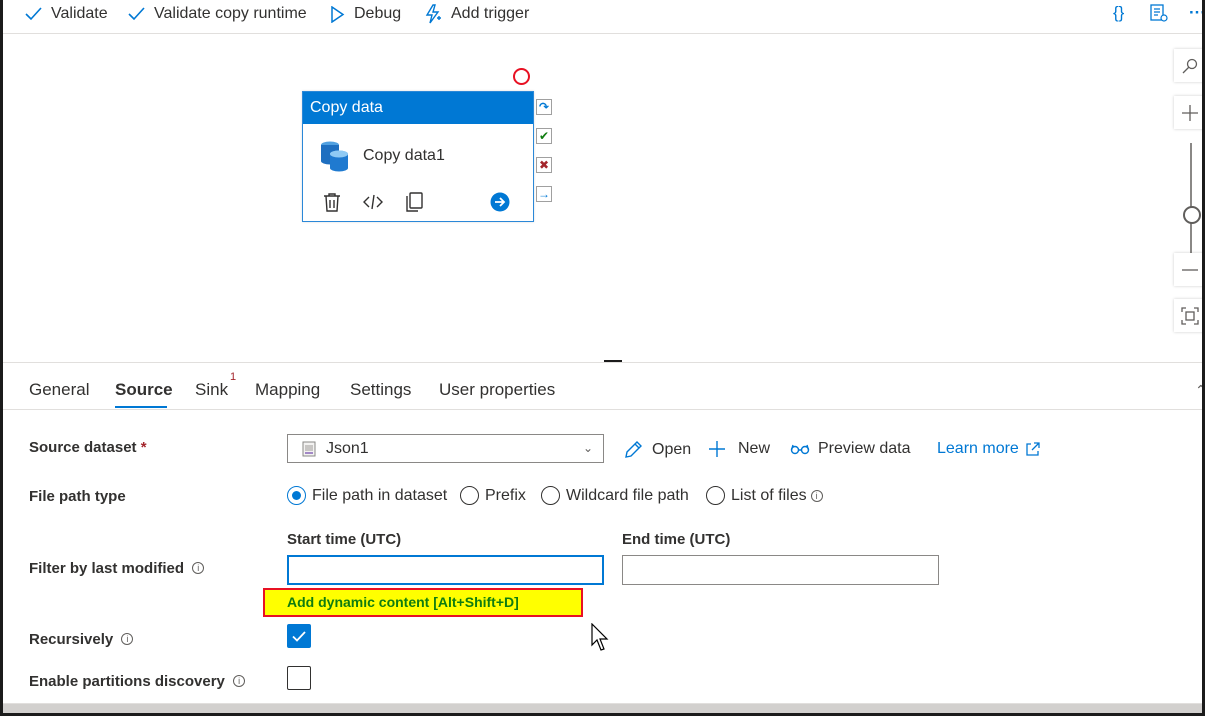  I want to click on success-port: ✔, so click(544, 136).